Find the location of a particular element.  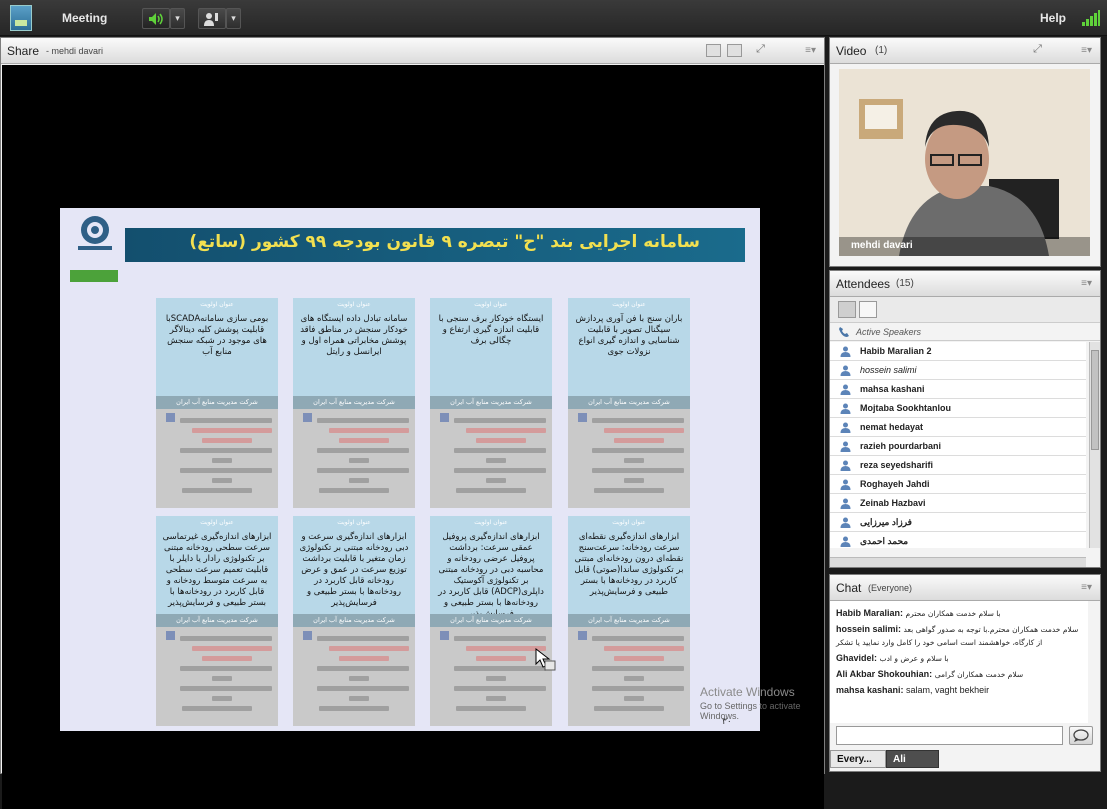

app-logo-icon is located at coordinates (21, 18).